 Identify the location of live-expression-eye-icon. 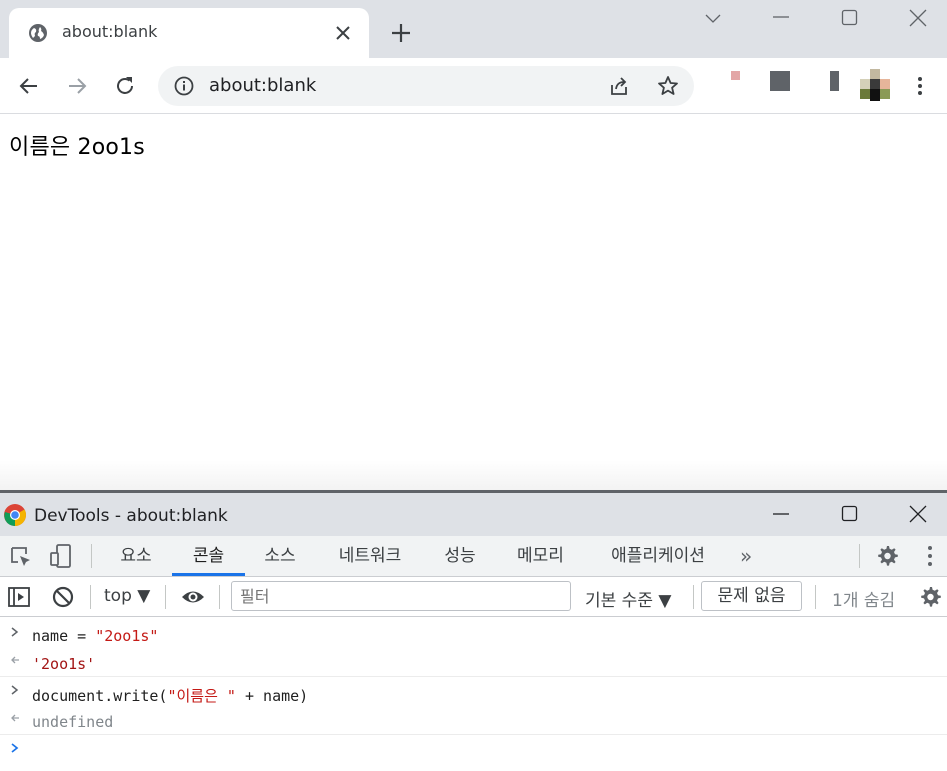
(193, 597).